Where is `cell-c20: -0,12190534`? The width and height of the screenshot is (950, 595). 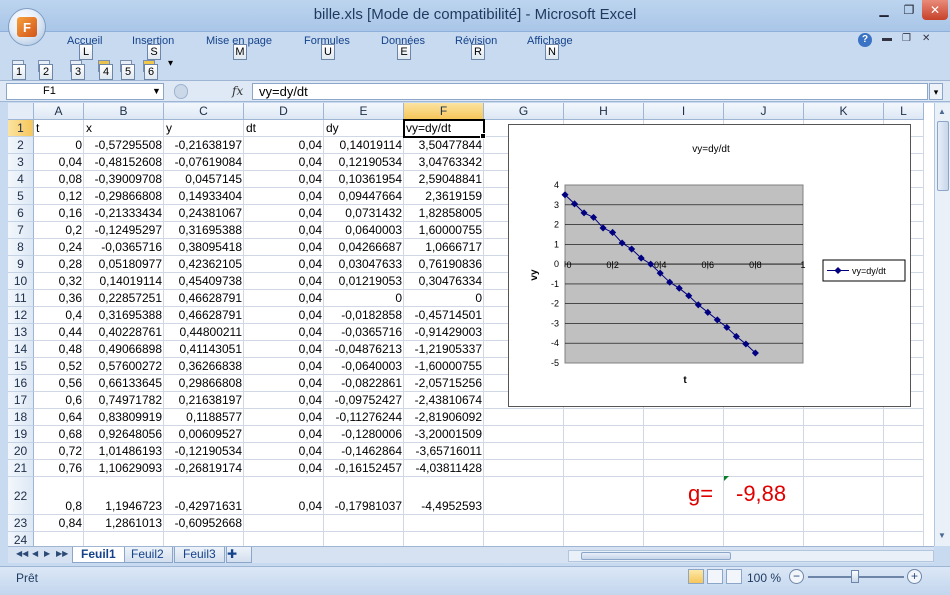 cell-c20: -0,12190534 is located at coordinates (204, 451).